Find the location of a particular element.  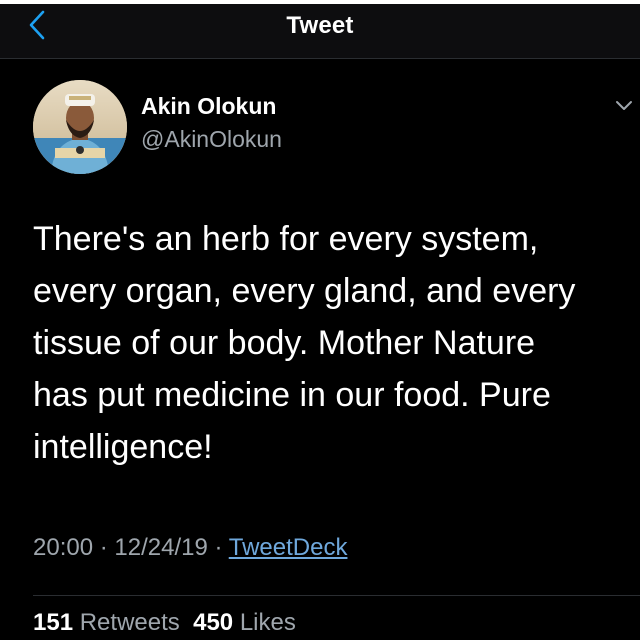

chevron-down-icon is located at coordinates (624, 108).